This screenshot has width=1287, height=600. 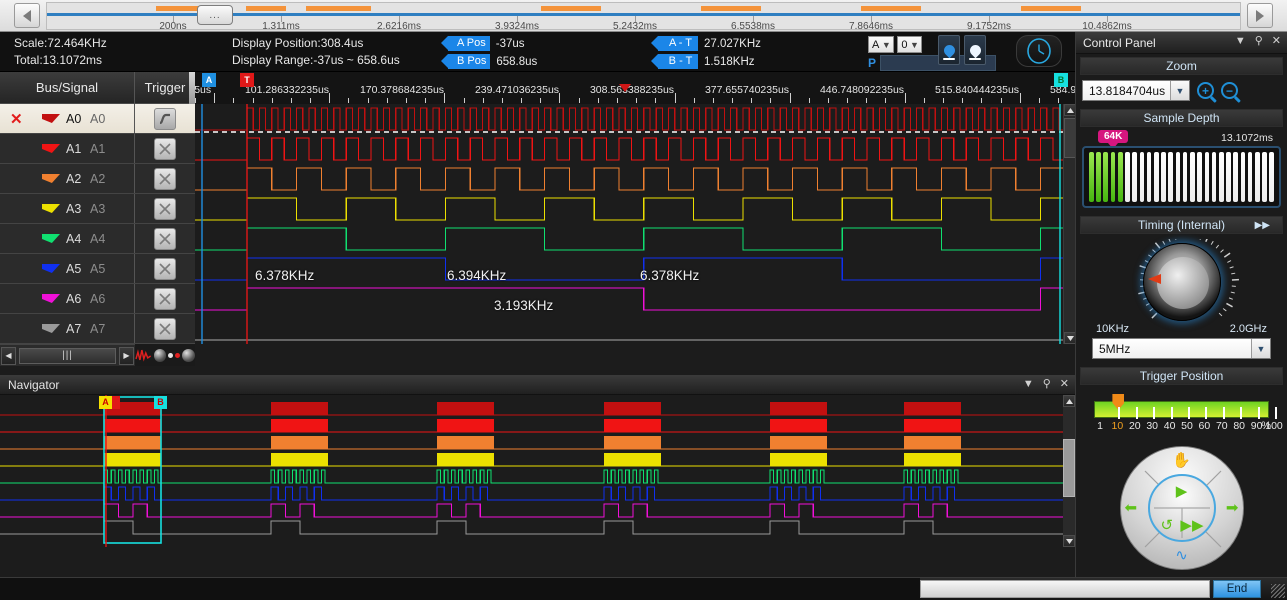 I want to click on marker-b-tag: B, so click(x=1061, y=80).